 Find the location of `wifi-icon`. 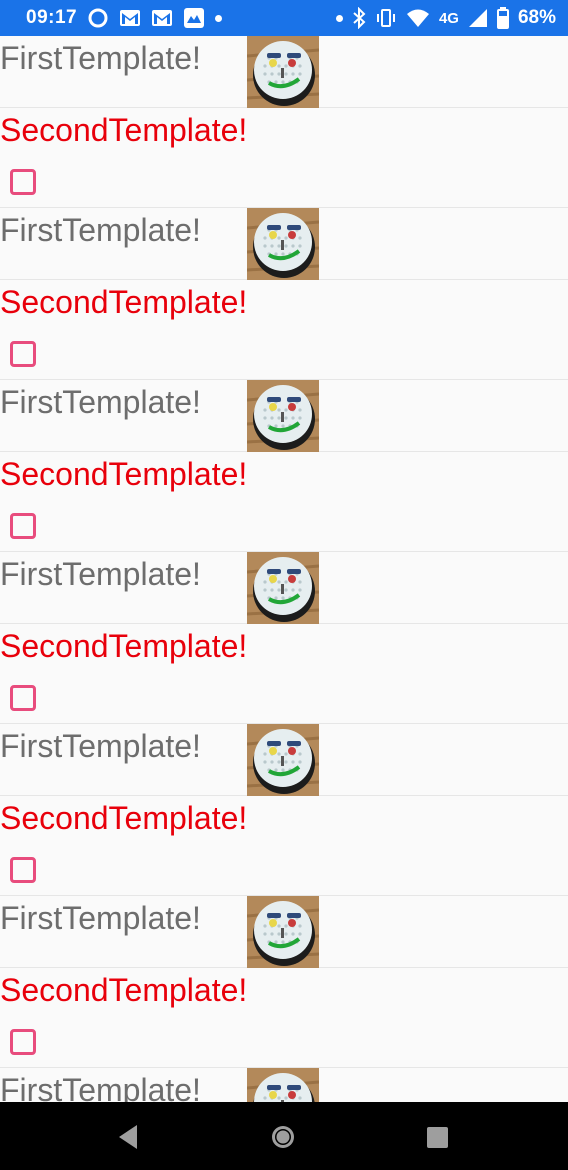

wifi-icon is located at coordinates (418, 18).